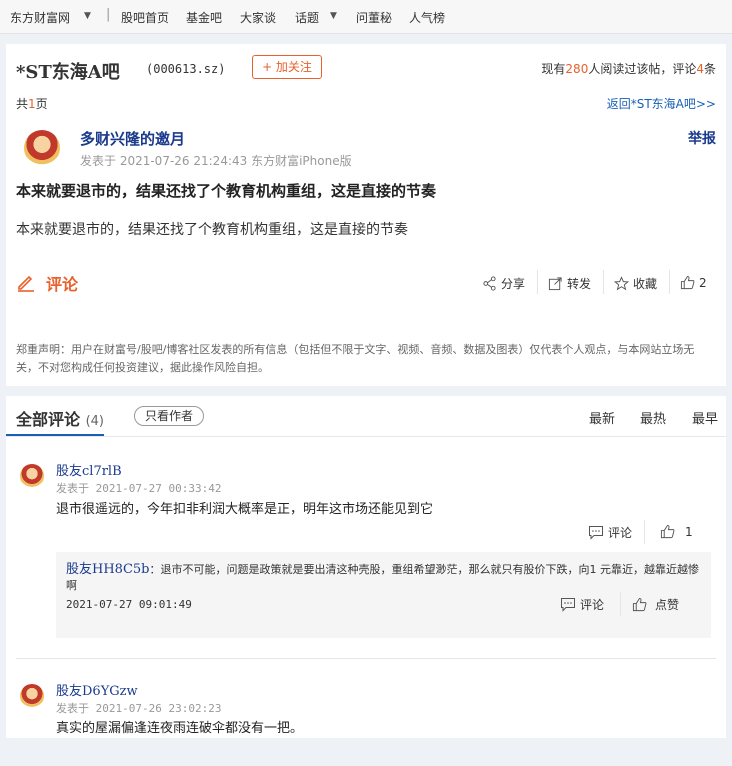  I want to click on nav-ask-secretary: 问董秘, so click(374, 17).